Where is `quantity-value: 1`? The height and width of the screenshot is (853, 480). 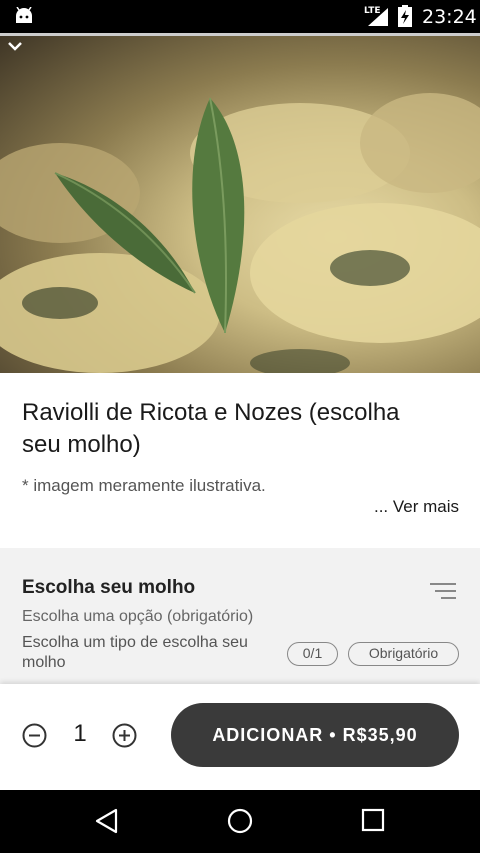
quantity-value: 1 is located at coordinates (80, 733).